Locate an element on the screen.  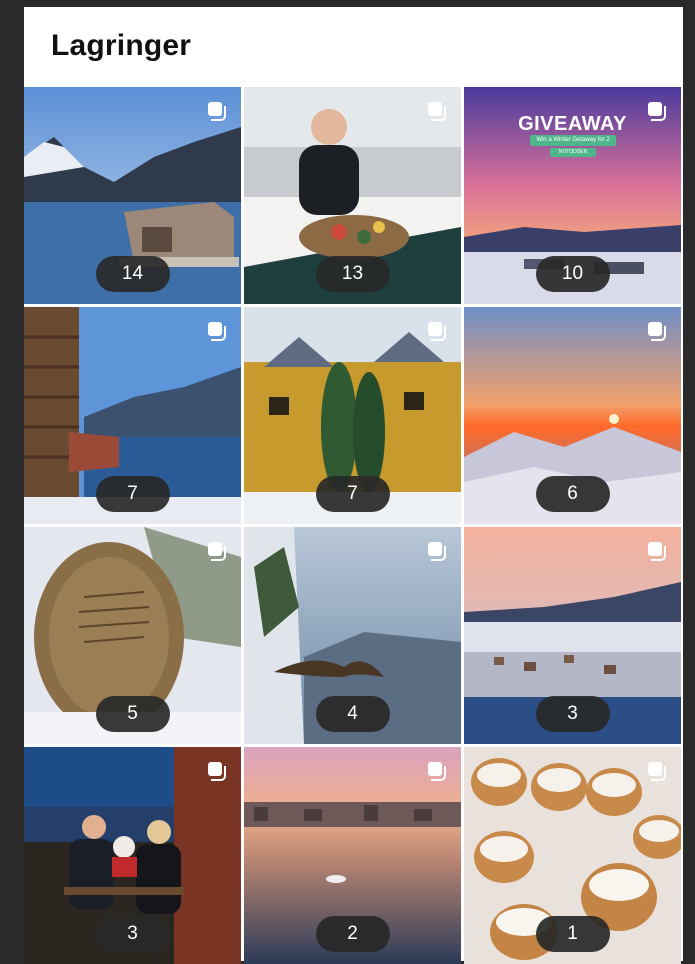
photo-count-badge: 4 is located at coordinates (352, 714).